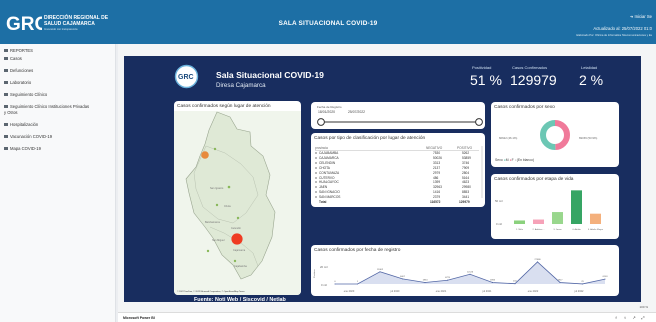 The width and height of the screenshot is (656, 322). I want to click on timeline-data-label: 1834, so click(426, 281).